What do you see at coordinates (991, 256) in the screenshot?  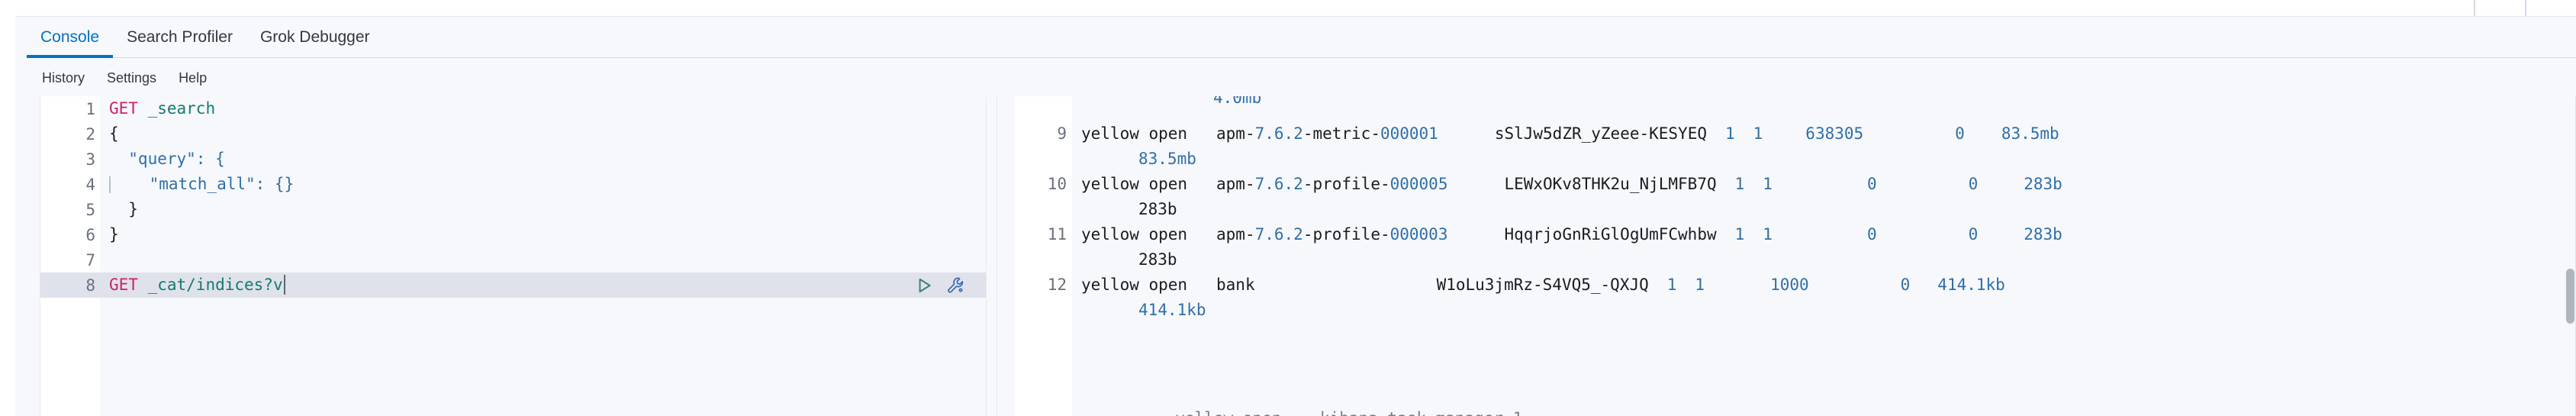 I see `pane-resize-handle` at bounding box center [991, 256].